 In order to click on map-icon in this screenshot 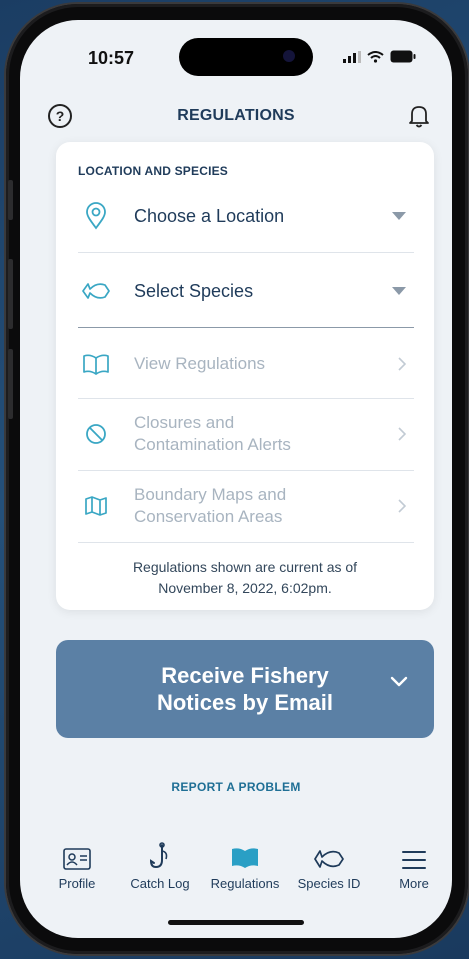, I will do `click(96, 506)`.